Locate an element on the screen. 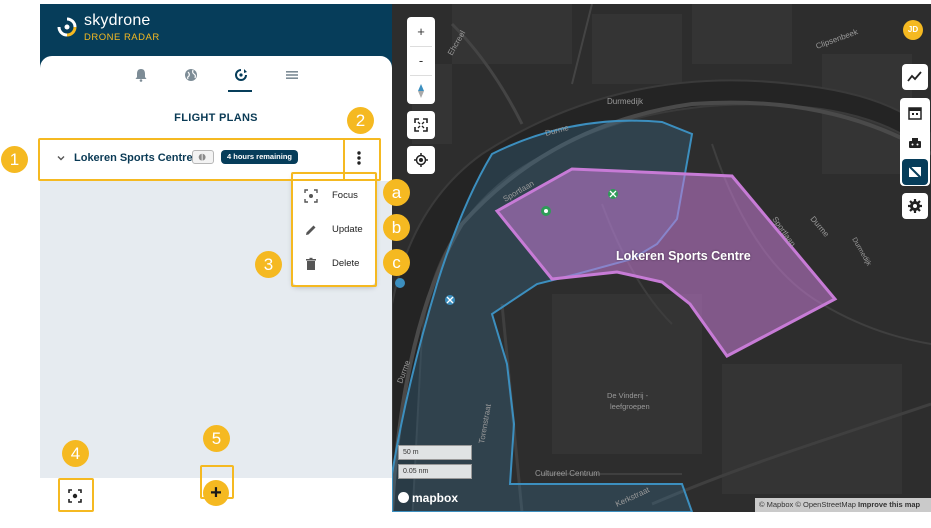  zoom-control: + - is located at coordinates (421, 60).